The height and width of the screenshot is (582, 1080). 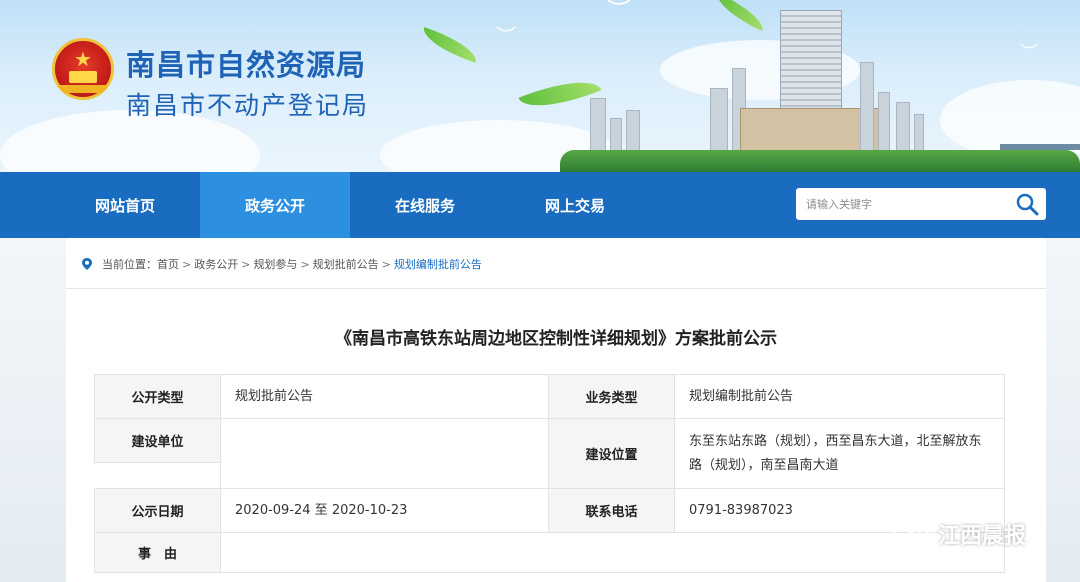 I want to click on table-row: 事 由, so click(x=549, y=552).